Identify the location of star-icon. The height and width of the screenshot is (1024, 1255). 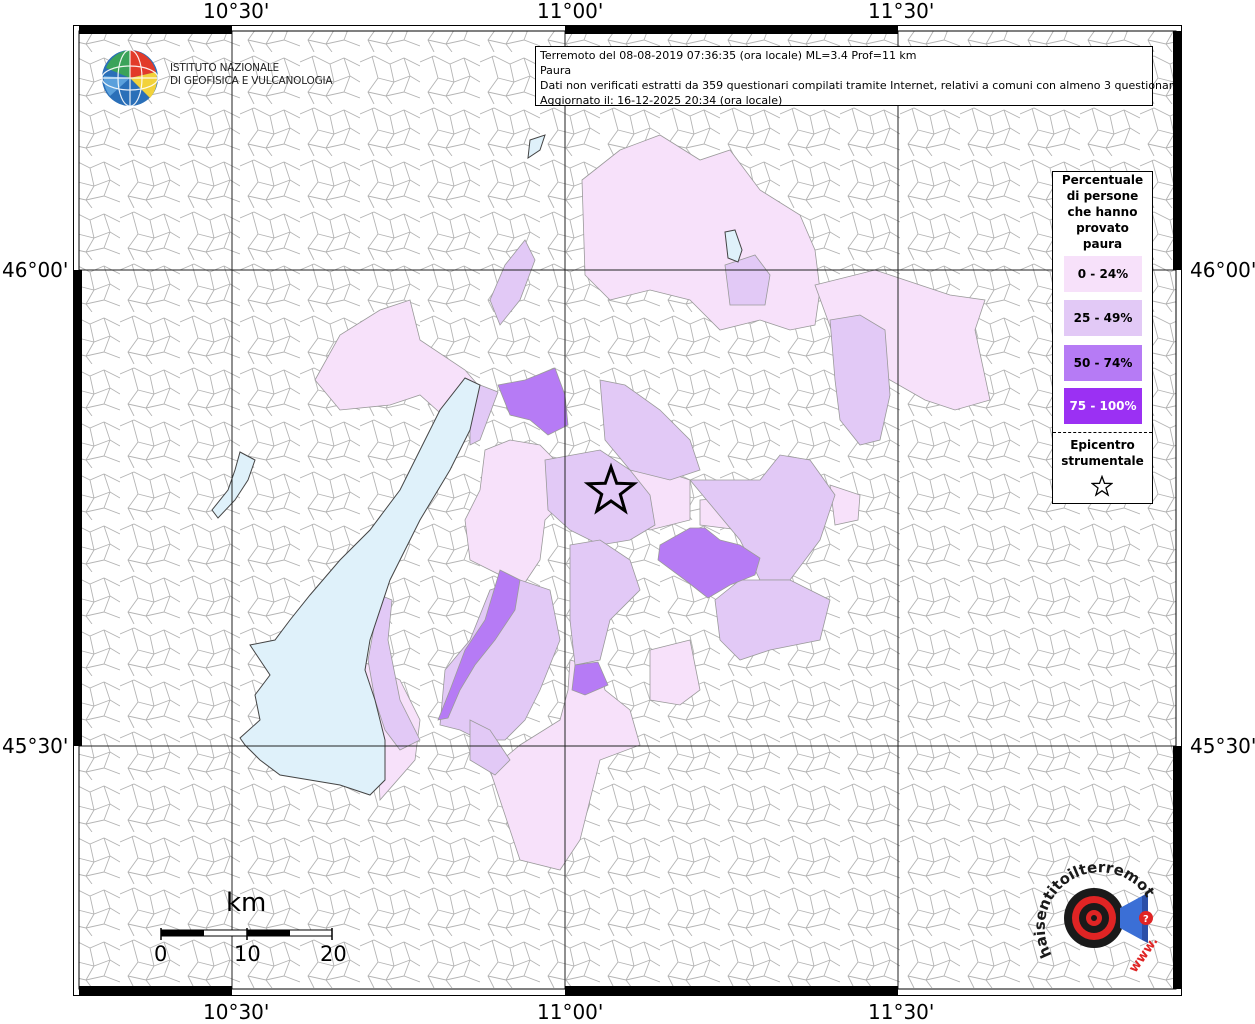
(1102, 486).